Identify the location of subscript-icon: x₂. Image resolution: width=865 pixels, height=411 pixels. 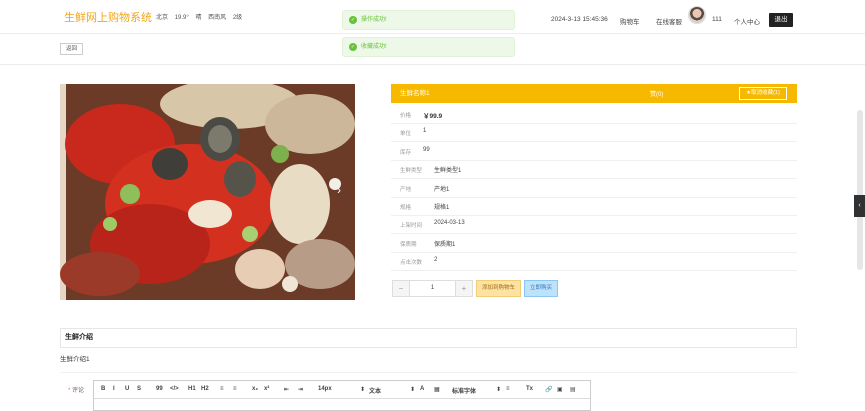
(255, 389).